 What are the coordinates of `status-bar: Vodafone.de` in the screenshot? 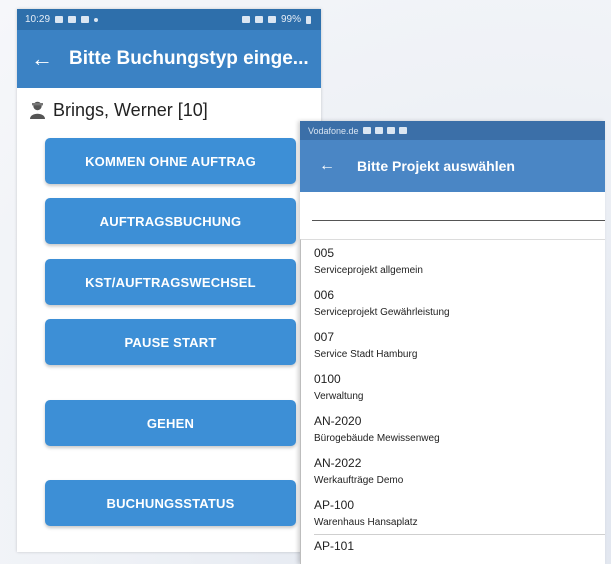 It's located at (452, 130).